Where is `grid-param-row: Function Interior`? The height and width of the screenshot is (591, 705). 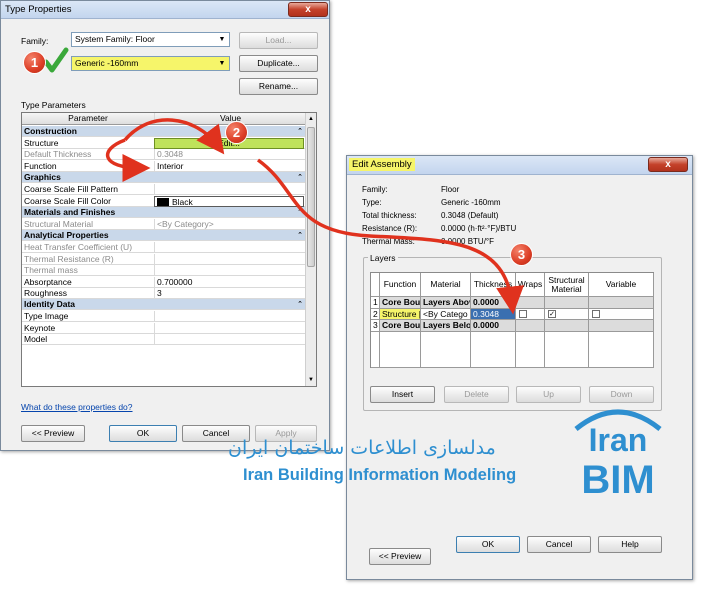 grid-param-row: Function Interior is located at coordinates (164, 166).